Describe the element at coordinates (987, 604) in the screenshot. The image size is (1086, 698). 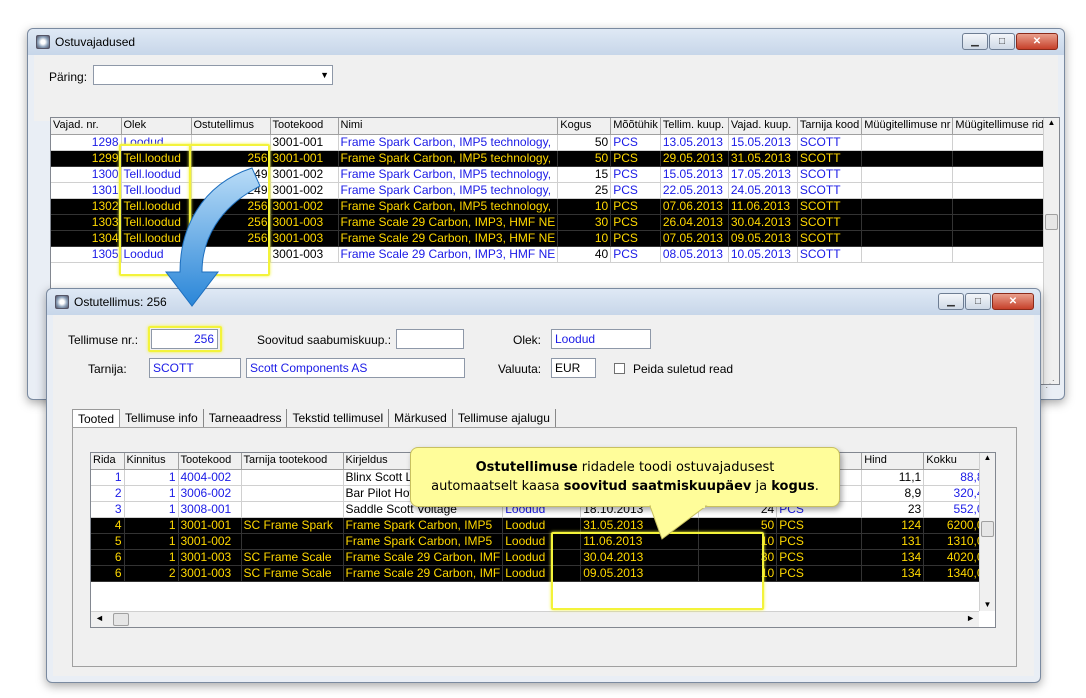
I see `scroll-down-icon: ▼` at that location.